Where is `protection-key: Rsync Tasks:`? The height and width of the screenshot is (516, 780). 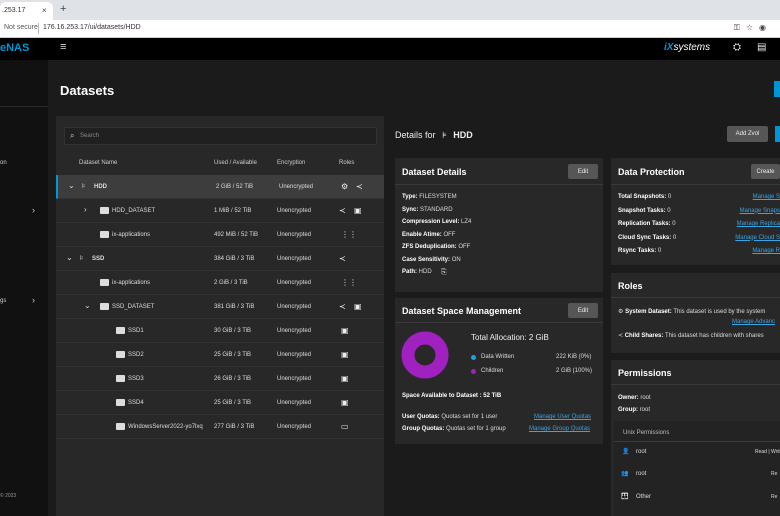
protection-key: Rsync Tasks: is located at coordinates (637, 251).